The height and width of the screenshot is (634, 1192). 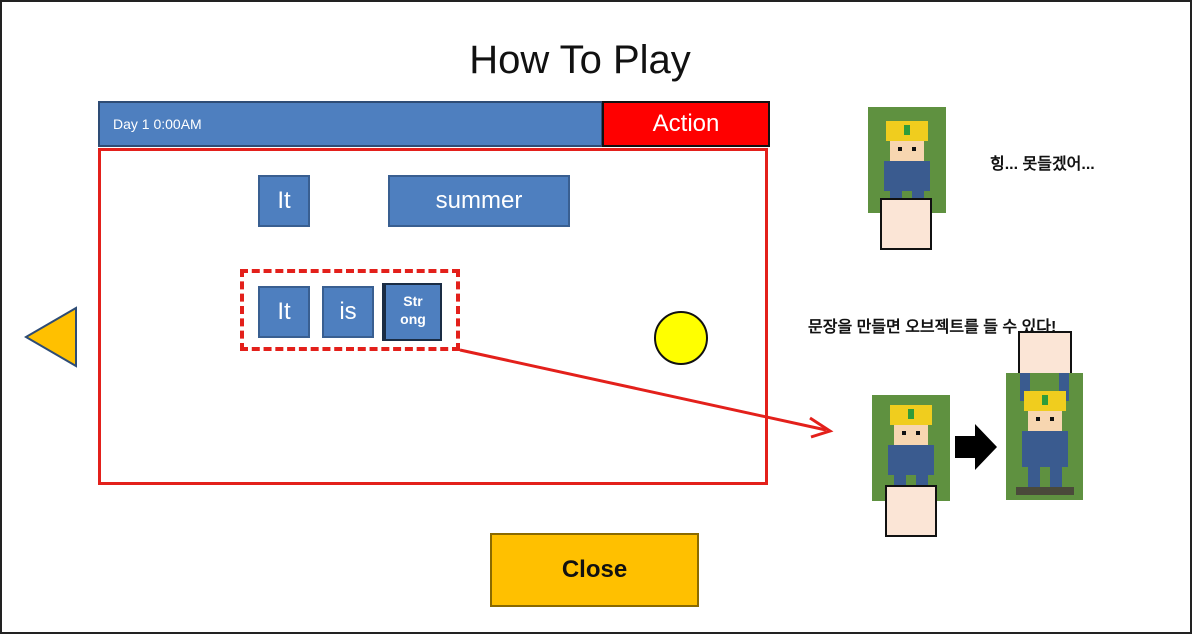 I want to click on crate-box, so click(x=906, y=224).